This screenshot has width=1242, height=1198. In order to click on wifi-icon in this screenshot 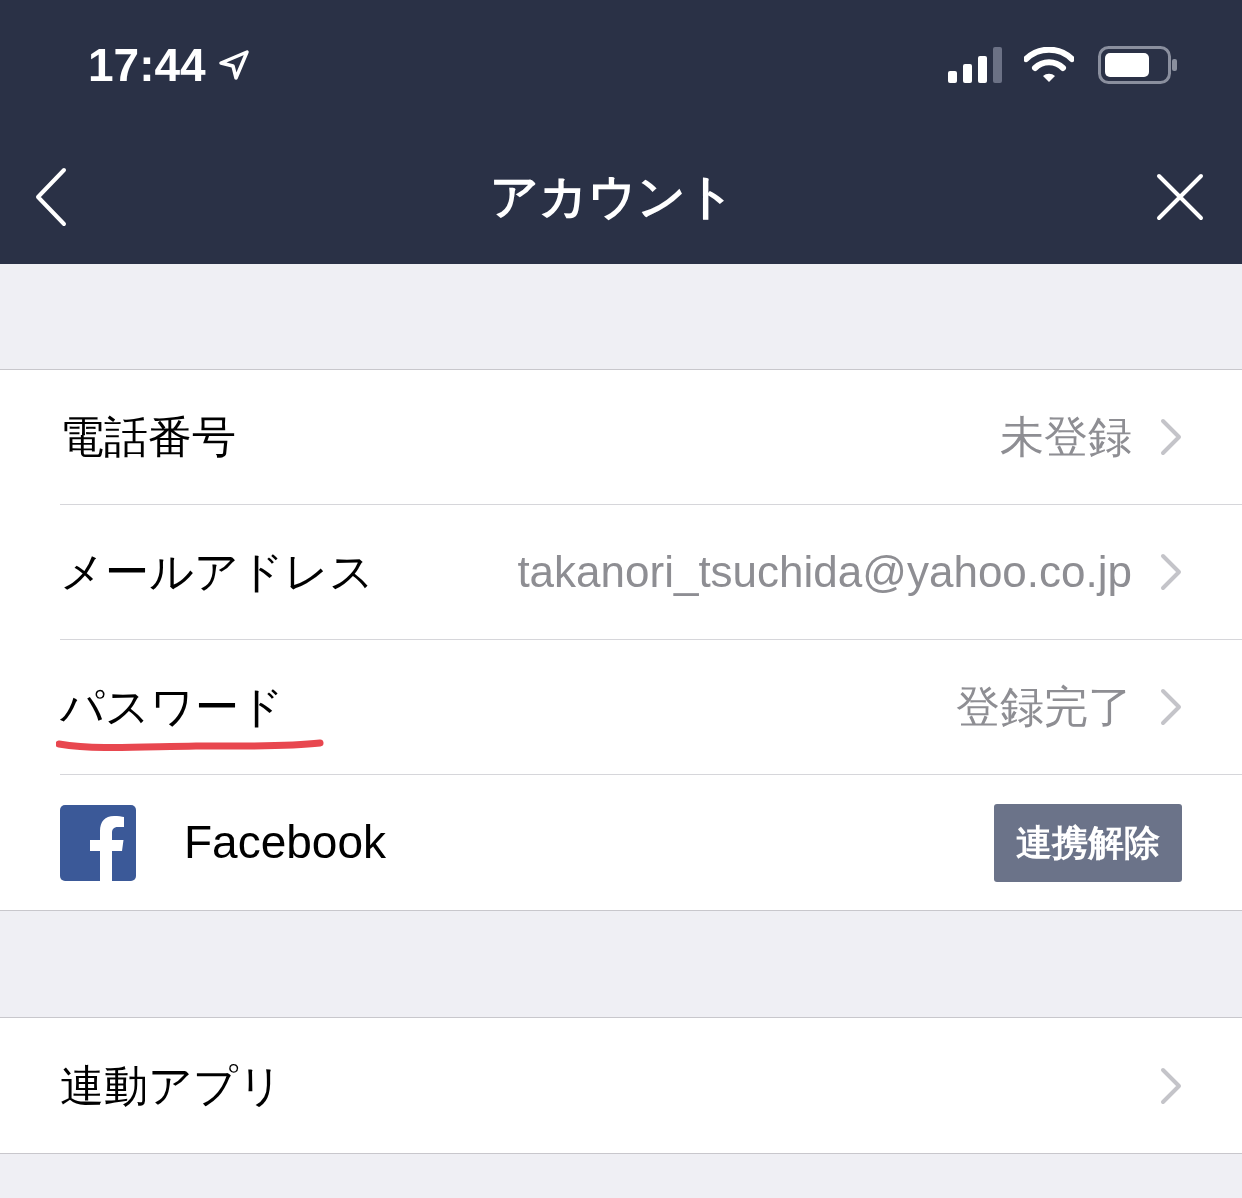, I will do `click(1049, 65)`.